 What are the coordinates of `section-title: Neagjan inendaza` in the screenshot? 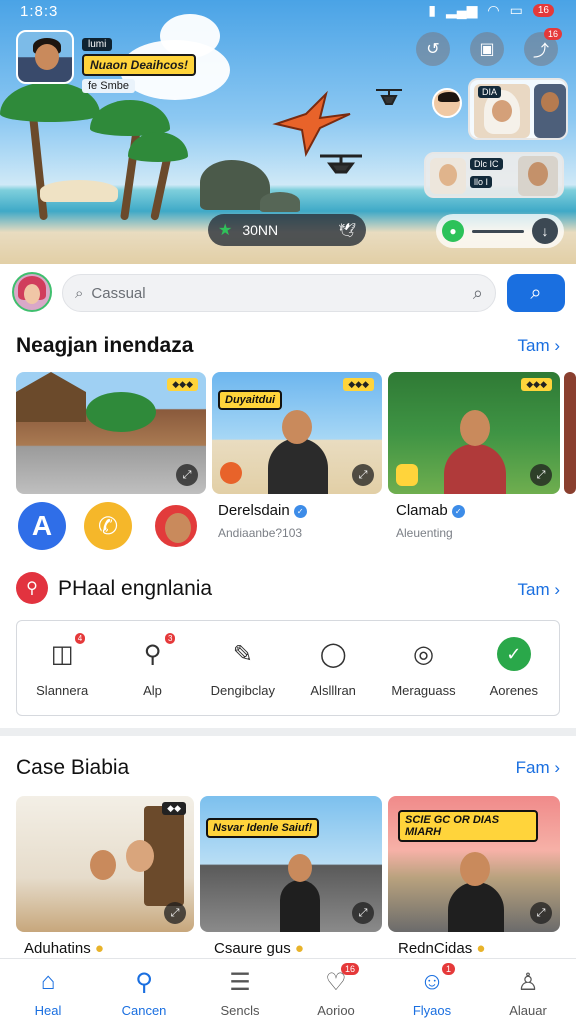 It's located at (105, 345).